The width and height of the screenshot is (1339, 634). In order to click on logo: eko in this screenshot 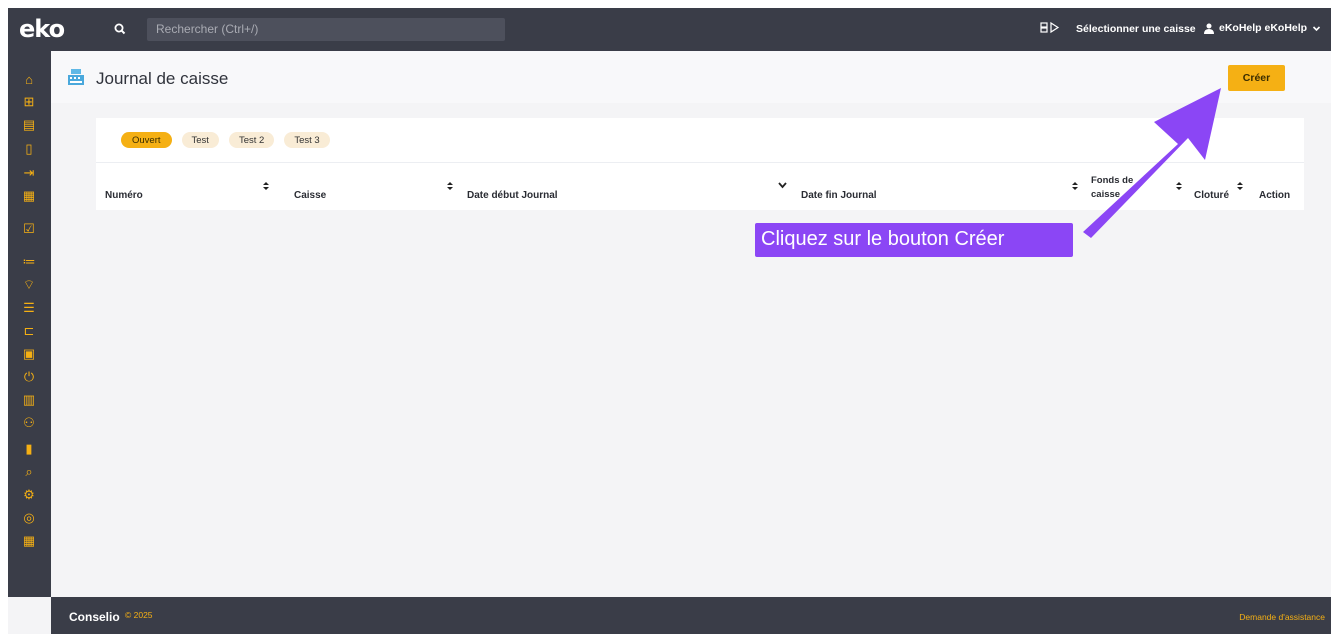, I will do `click(42, 29)`.